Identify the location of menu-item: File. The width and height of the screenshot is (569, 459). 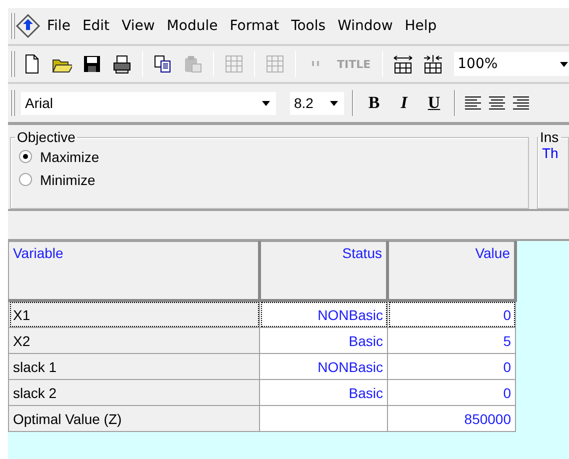
(58, 26).